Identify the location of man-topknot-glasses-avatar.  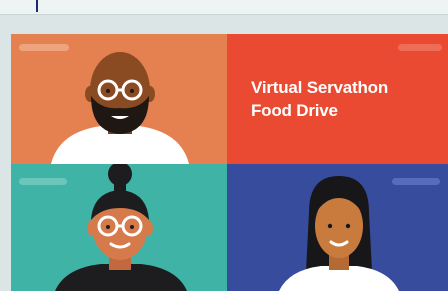
(121, 227).